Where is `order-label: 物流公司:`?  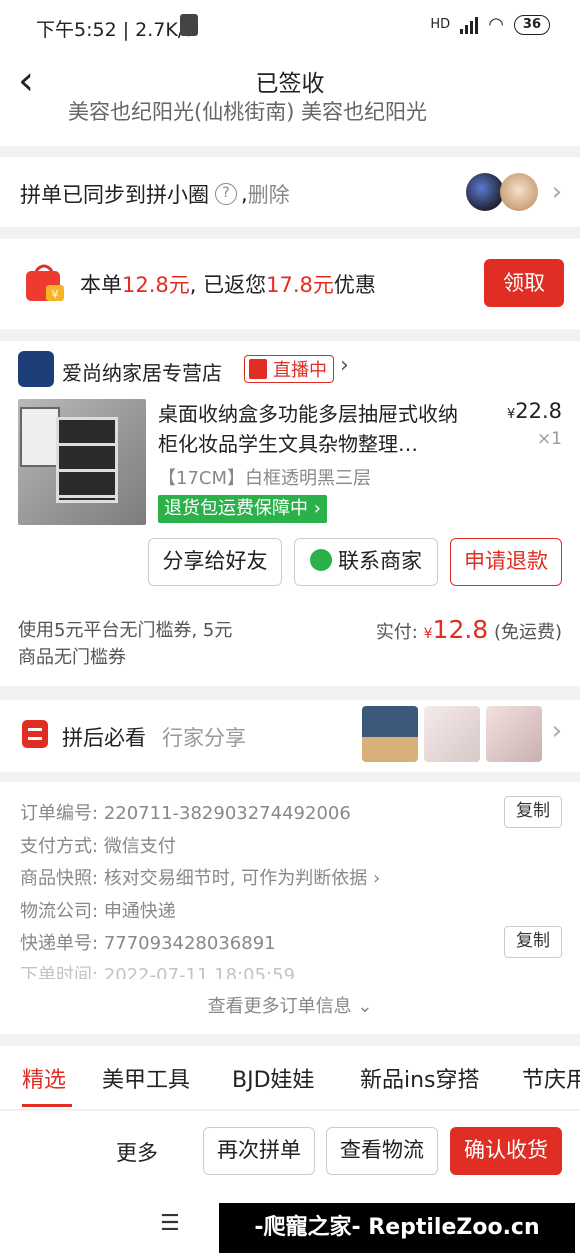 order-label: 物流公司: is located at coordinates (59, 911).